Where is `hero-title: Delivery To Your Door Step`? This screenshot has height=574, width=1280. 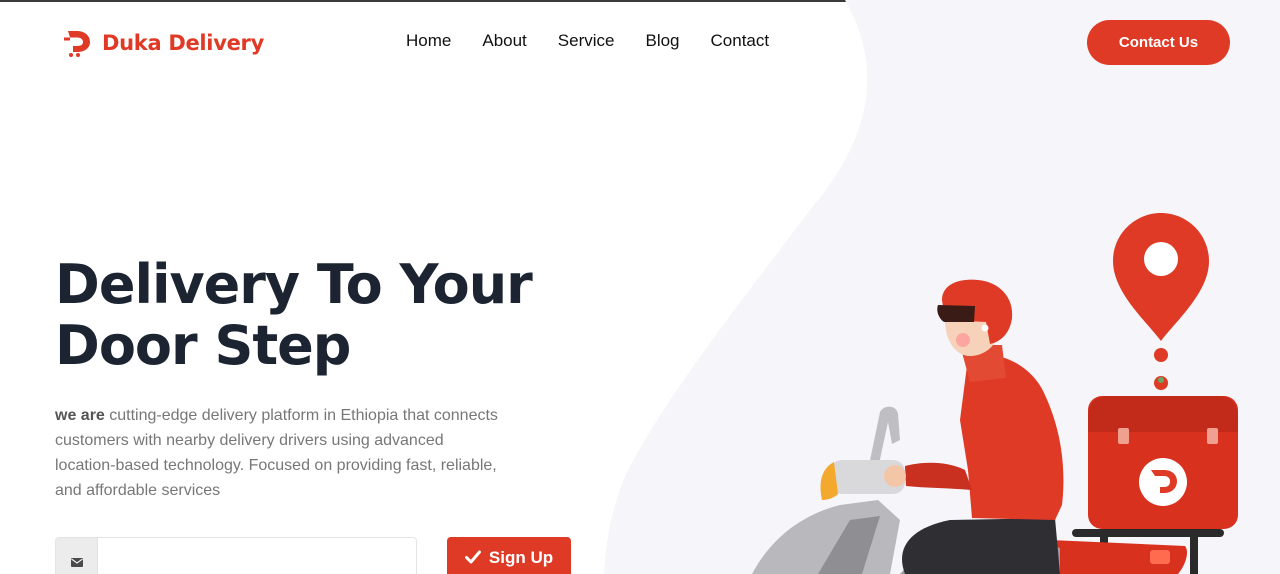
hero-title: Delivery To Your Door Step is located at coordinates (315, 315).